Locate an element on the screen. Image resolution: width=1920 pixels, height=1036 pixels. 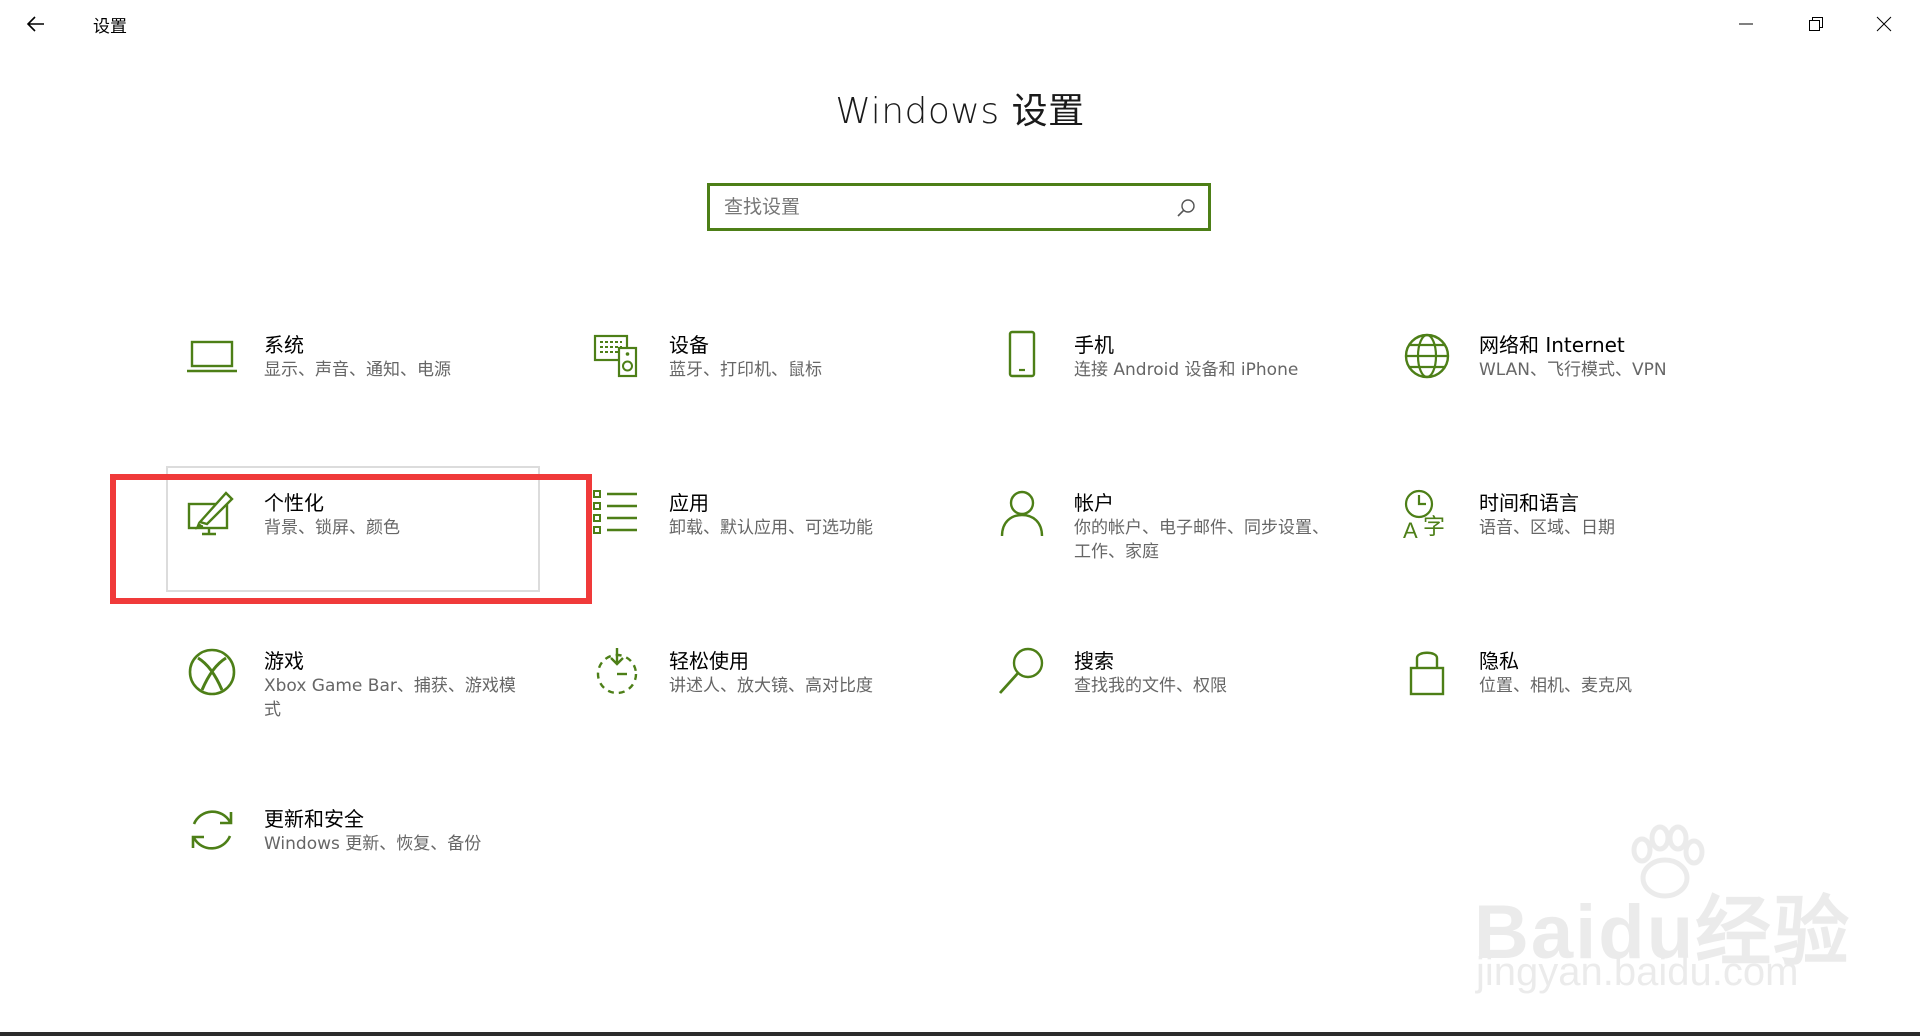
laptop-icon is located at coordinates (212, 356).